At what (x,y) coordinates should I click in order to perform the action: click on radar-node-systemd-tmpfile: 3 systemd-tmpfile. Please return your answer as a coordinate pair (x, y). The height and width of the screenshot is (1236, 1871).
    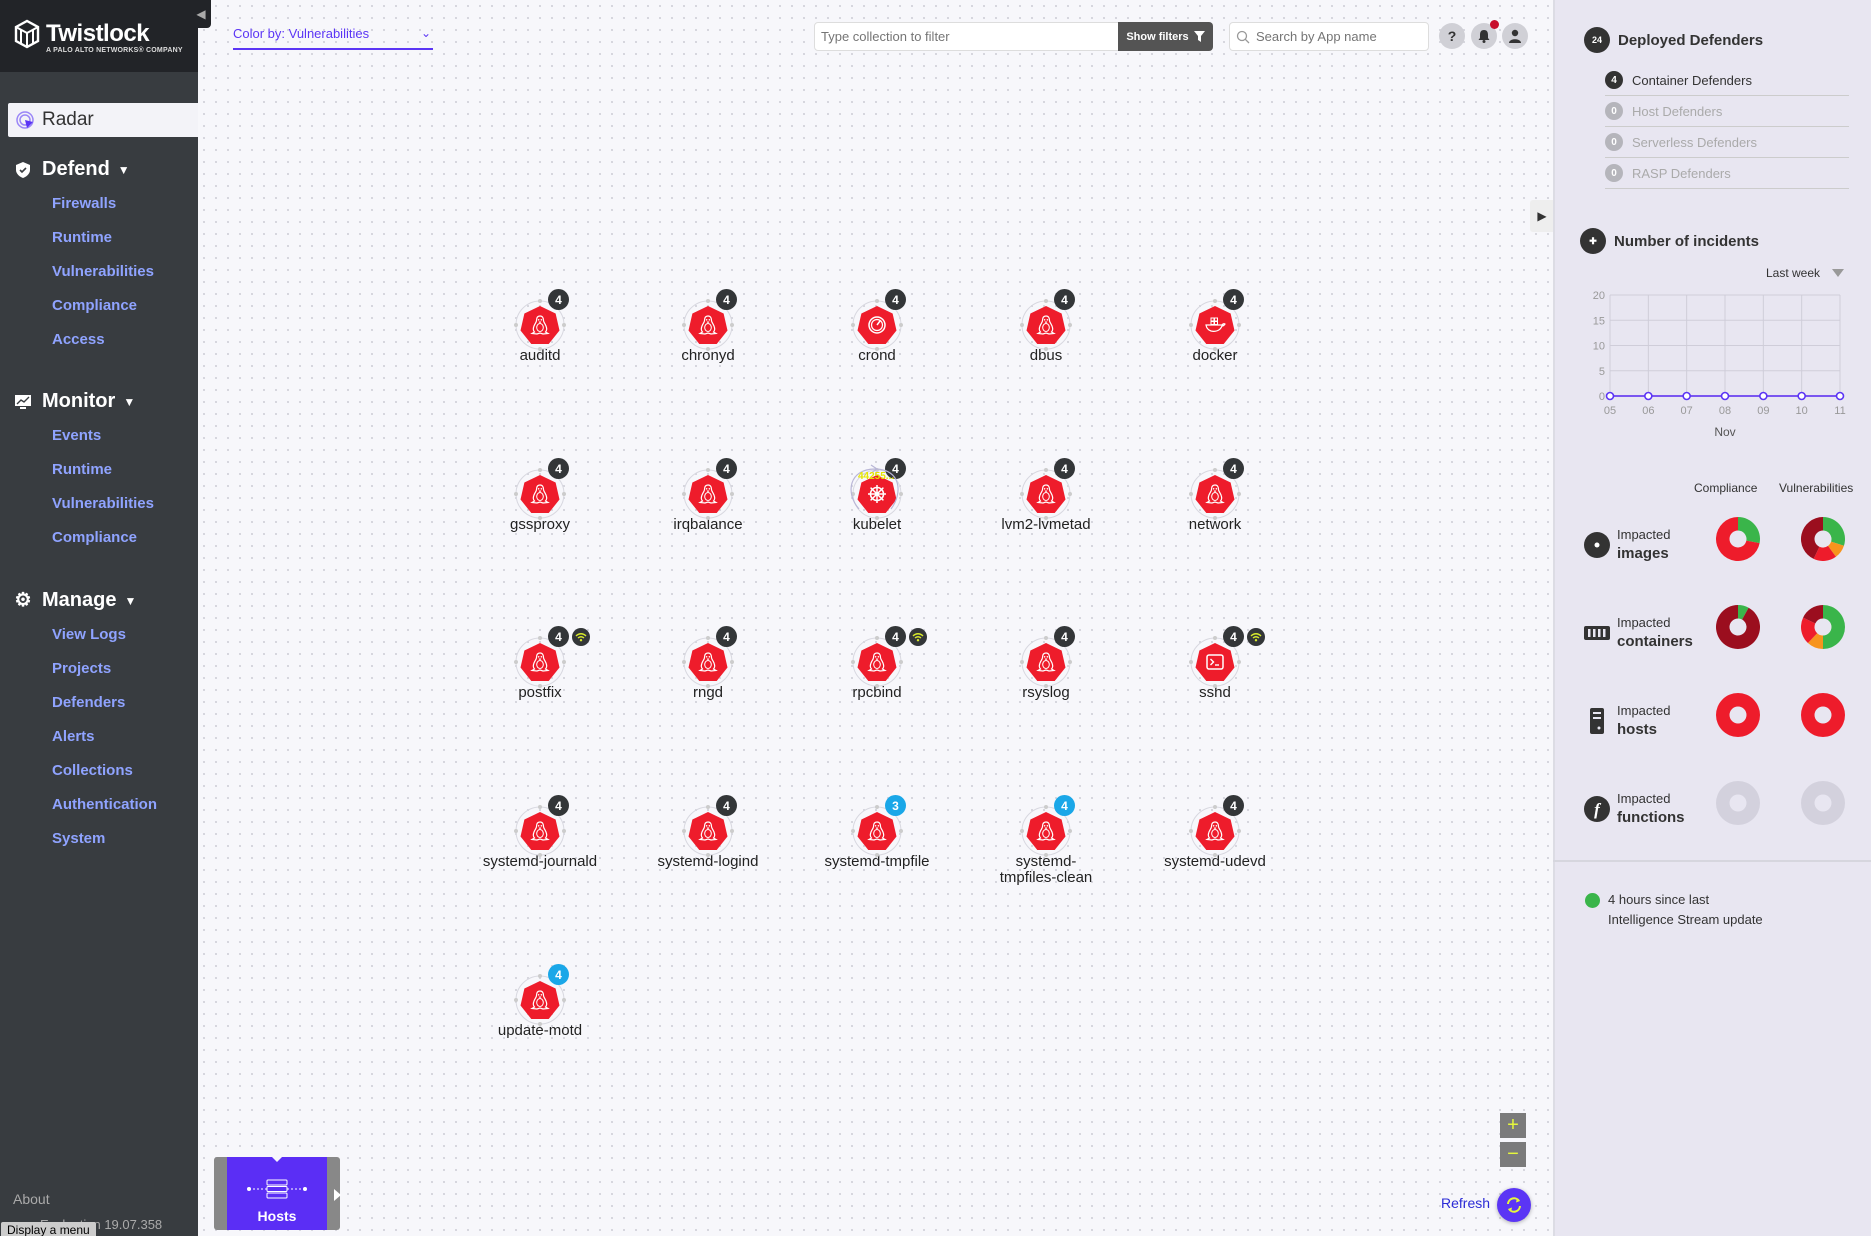
    Looking at the image, I should click on (877, 832).